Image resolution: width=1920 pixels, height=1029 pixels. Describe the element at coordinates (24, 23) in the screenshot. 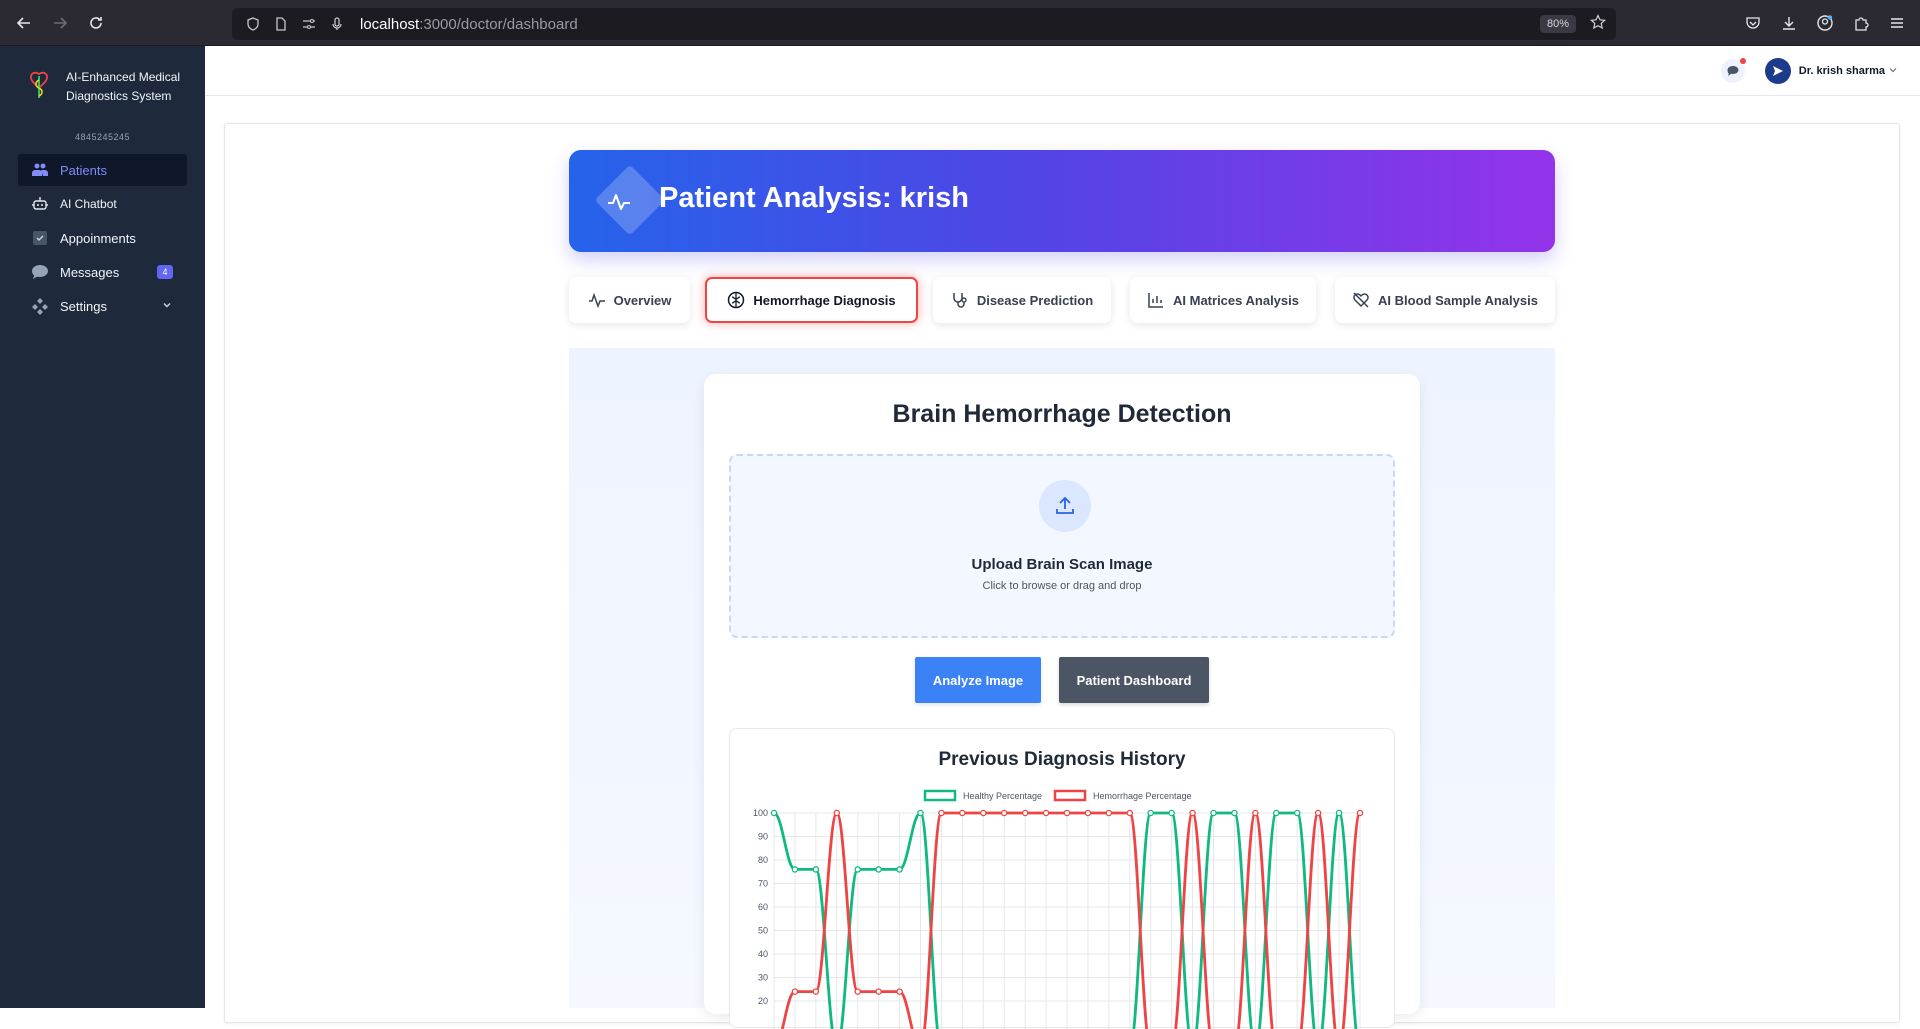

I see `back-icon` at that location.